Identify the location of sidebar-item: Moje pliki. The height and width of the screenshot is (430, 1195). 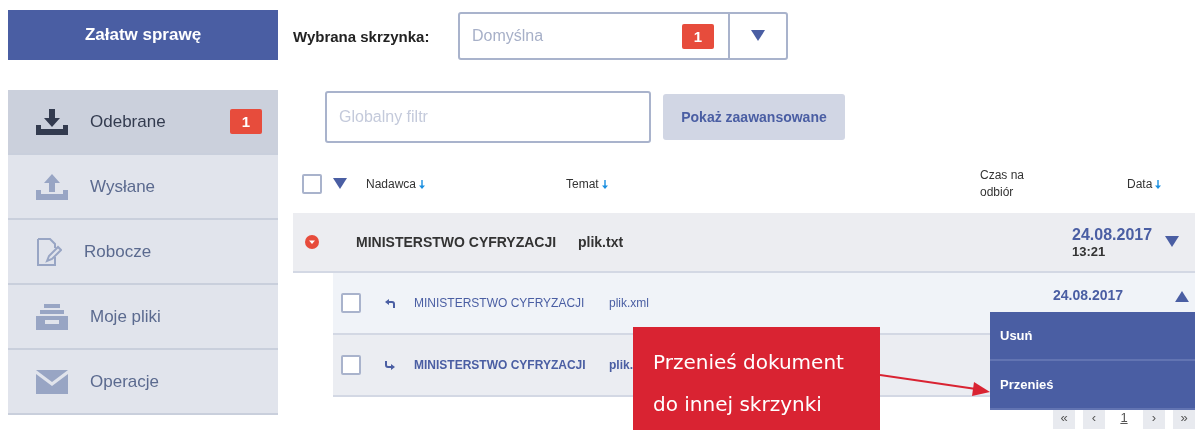
(143, 317).